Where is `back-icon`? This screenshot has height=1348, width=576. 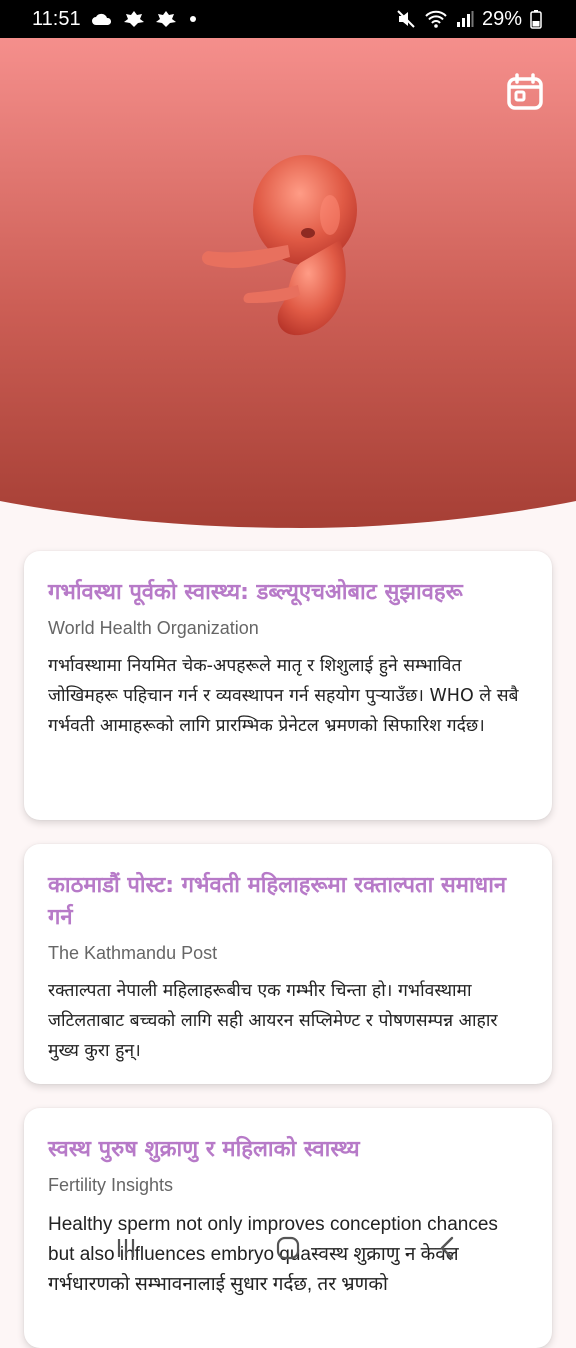 back-icon is located at coordinates (448, 1250).